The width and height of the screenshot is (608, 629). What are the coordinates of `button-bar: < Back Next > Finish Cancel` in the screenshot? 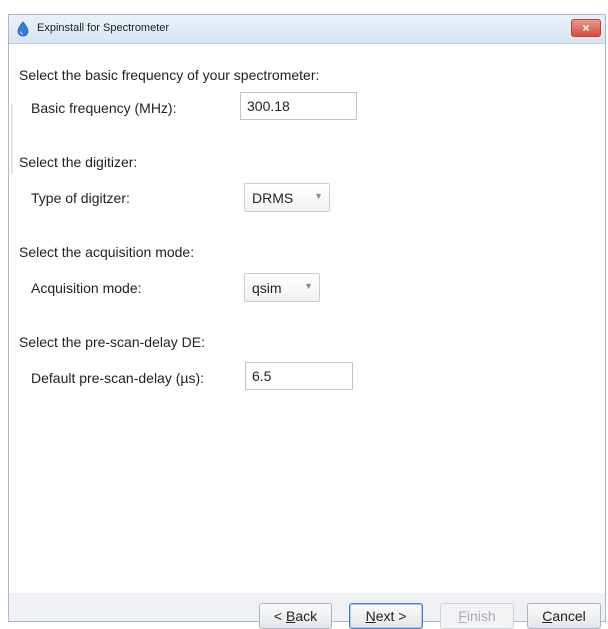 It's located at (307, 611).